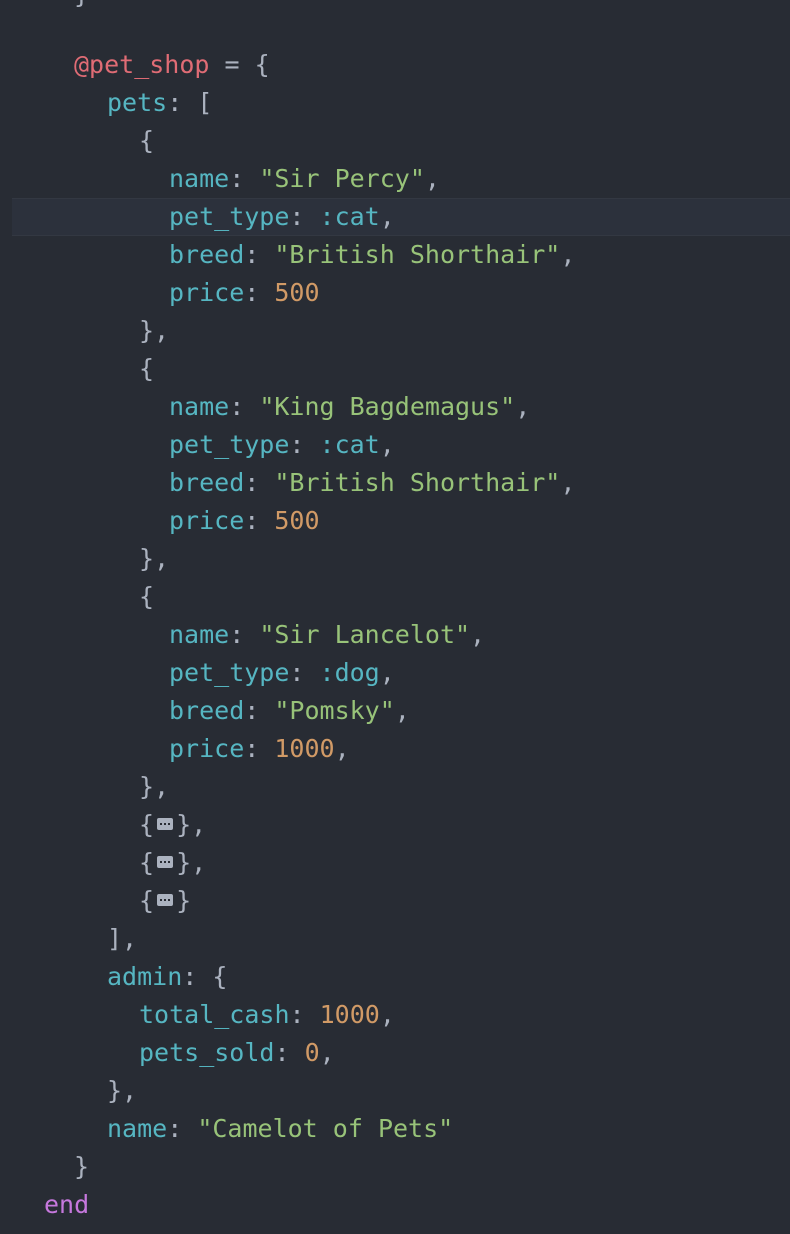 This screenshot has height=1234, width=790. What do you see at coordinates (122, 938) in the screenshot?
I see `array-close: ],` at bounding box center [122, 938].